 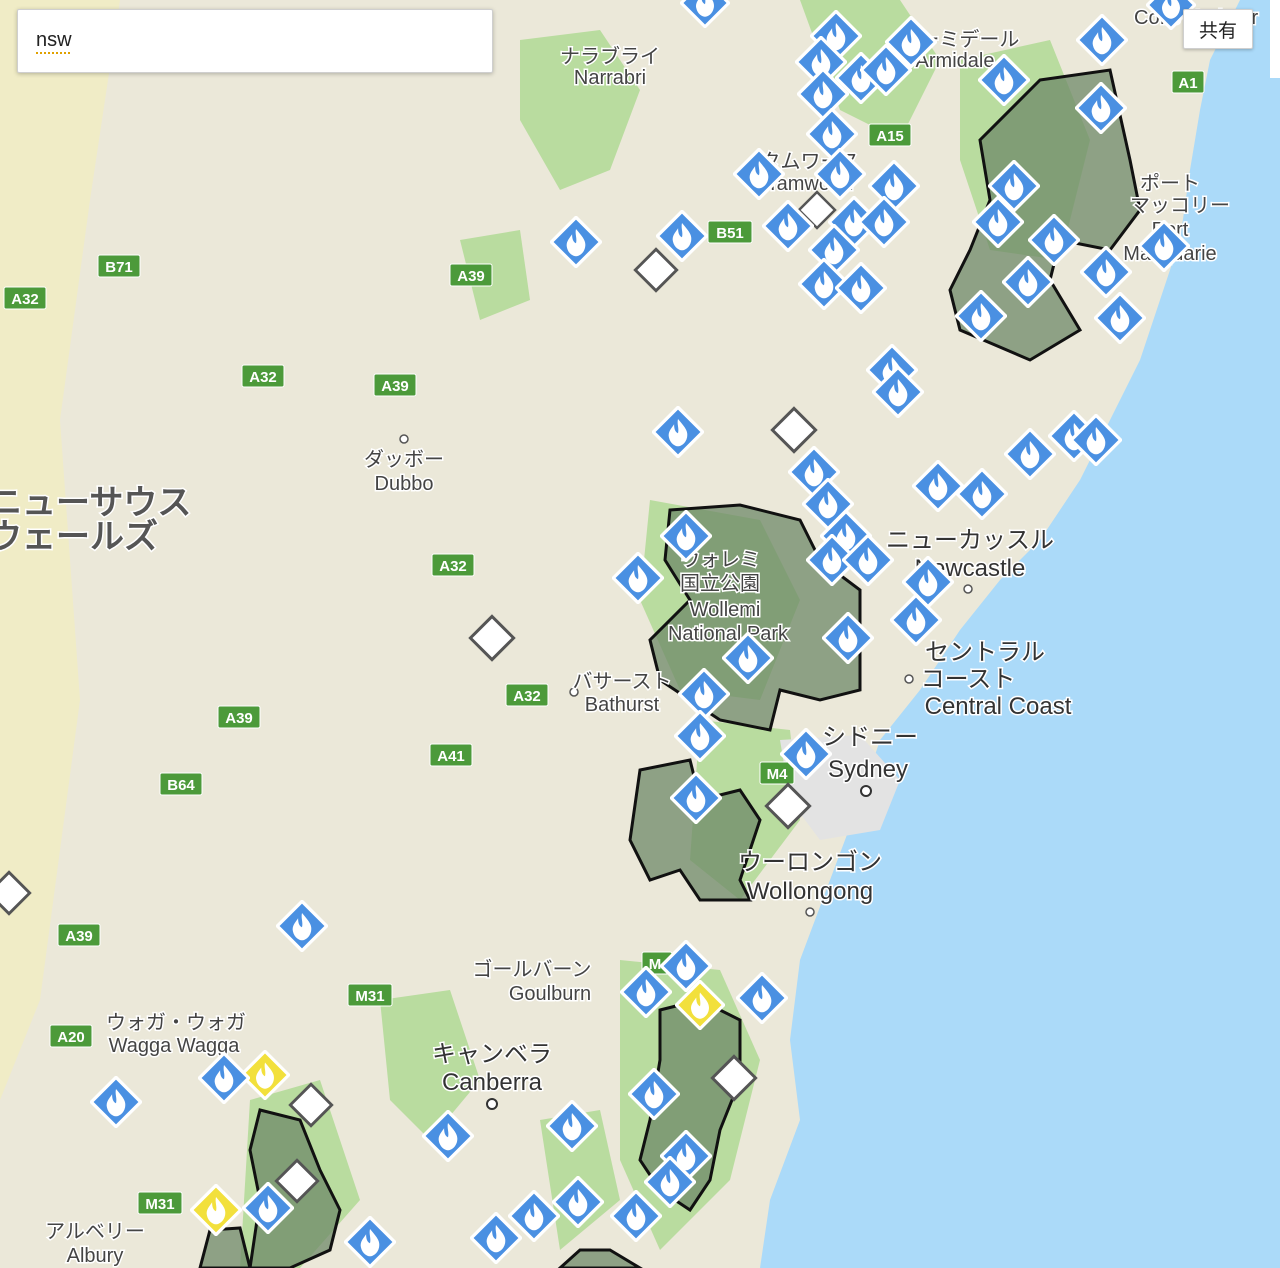 I want to click on portmac-ja-label-1: ポート, so click(x=1170, y=183).